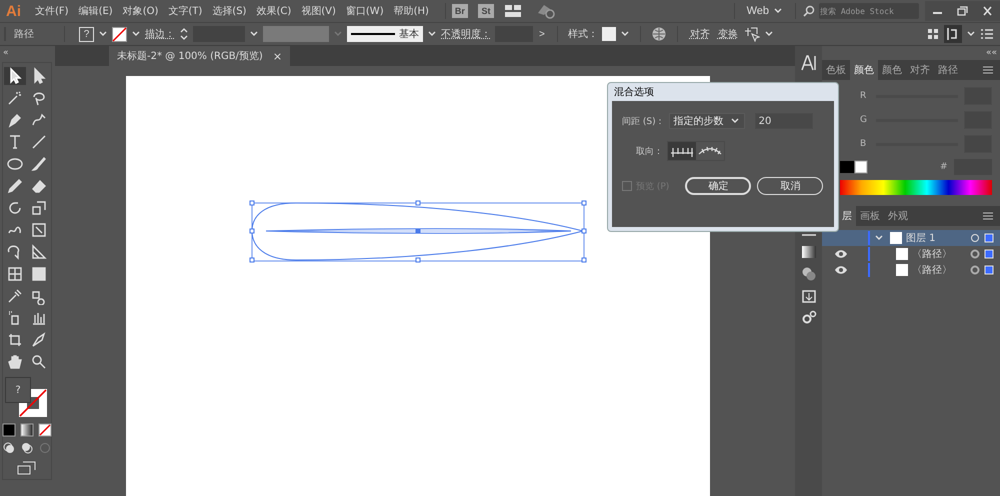 Image resolution: width=1000 pixels, height=496 pixels. Describe the element at coordinates (706, 121) in the screenshot. I see `spacing-dropdown: 指定的步数` at that location.